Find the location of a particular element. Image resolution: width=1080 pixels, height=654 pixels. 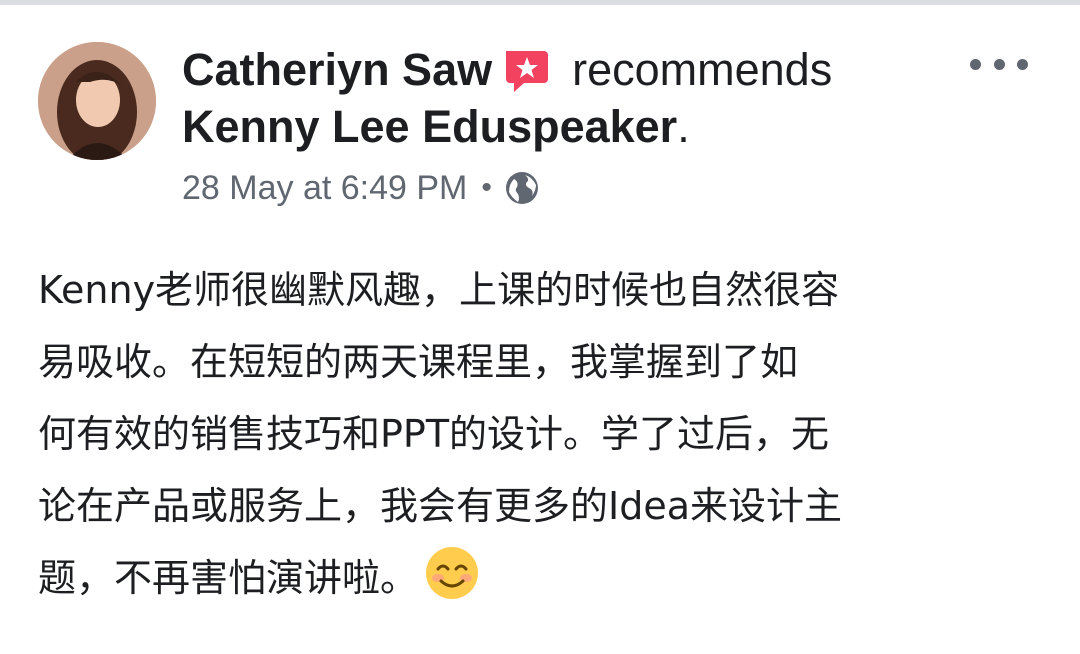

more-options-icon is located at coordinates (975, 64).